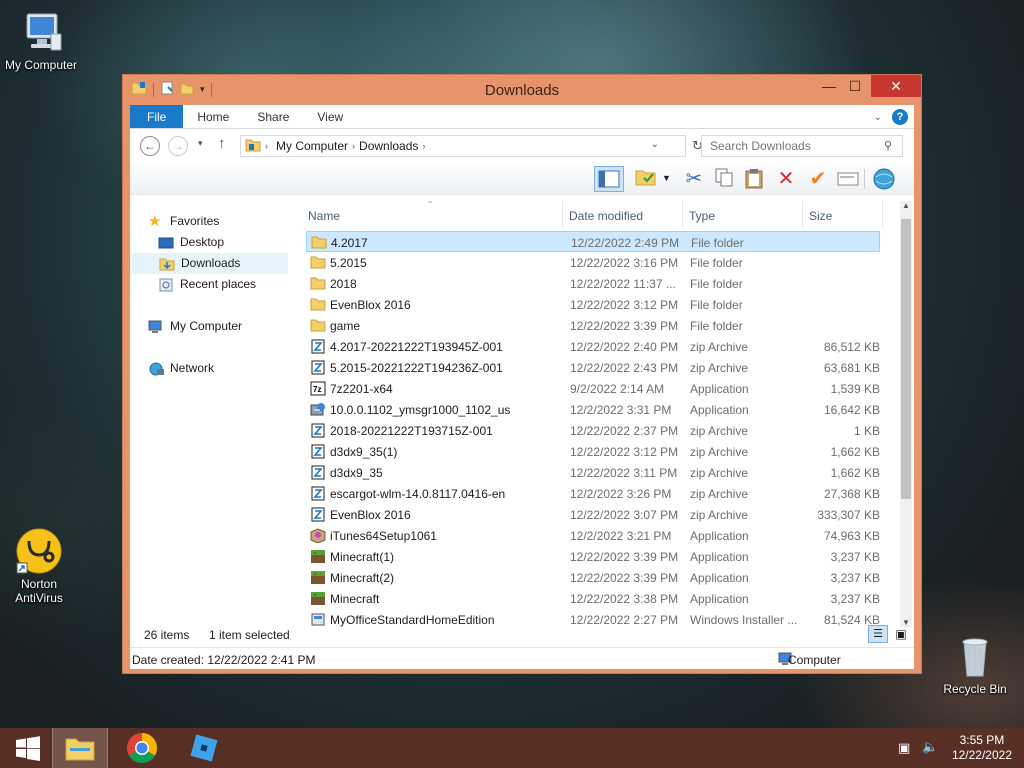  I want to click on breadcrumb-downloads: Downloads, so click(388, 146).